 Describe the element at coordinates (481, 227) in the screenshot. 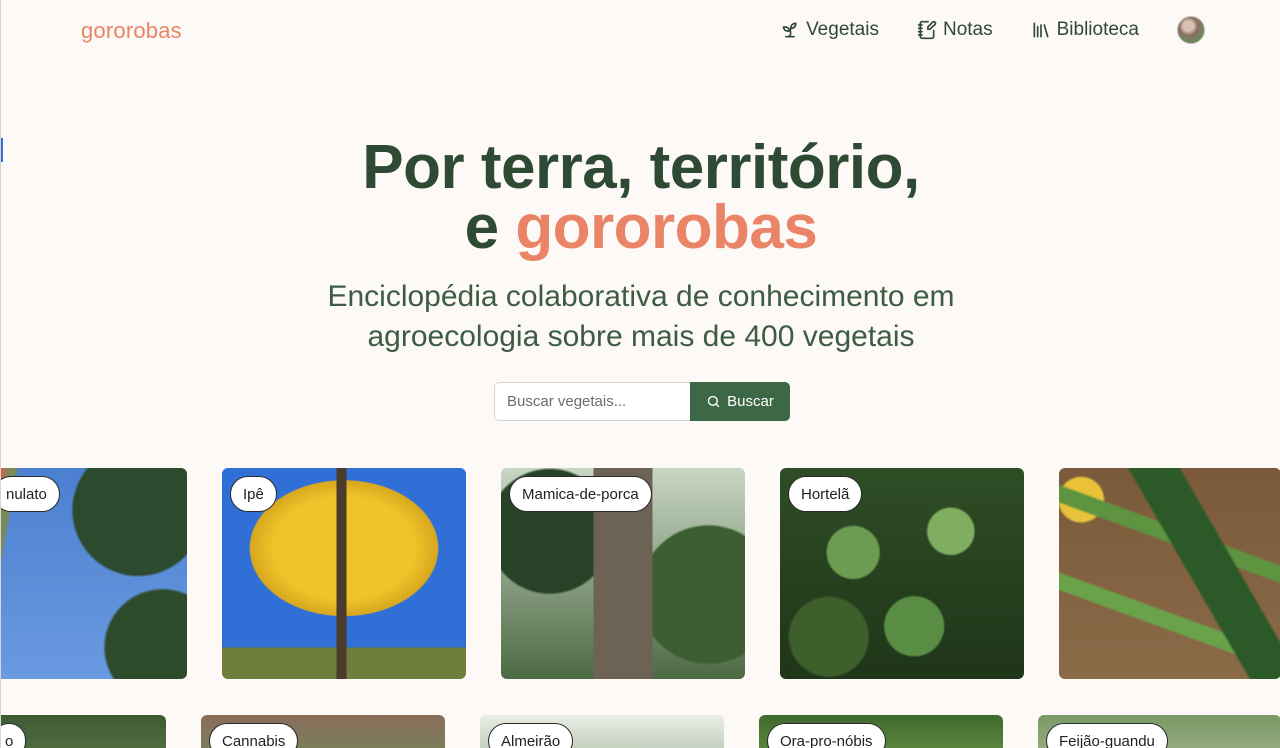

I see `hero-title-prefix: e` at that location.